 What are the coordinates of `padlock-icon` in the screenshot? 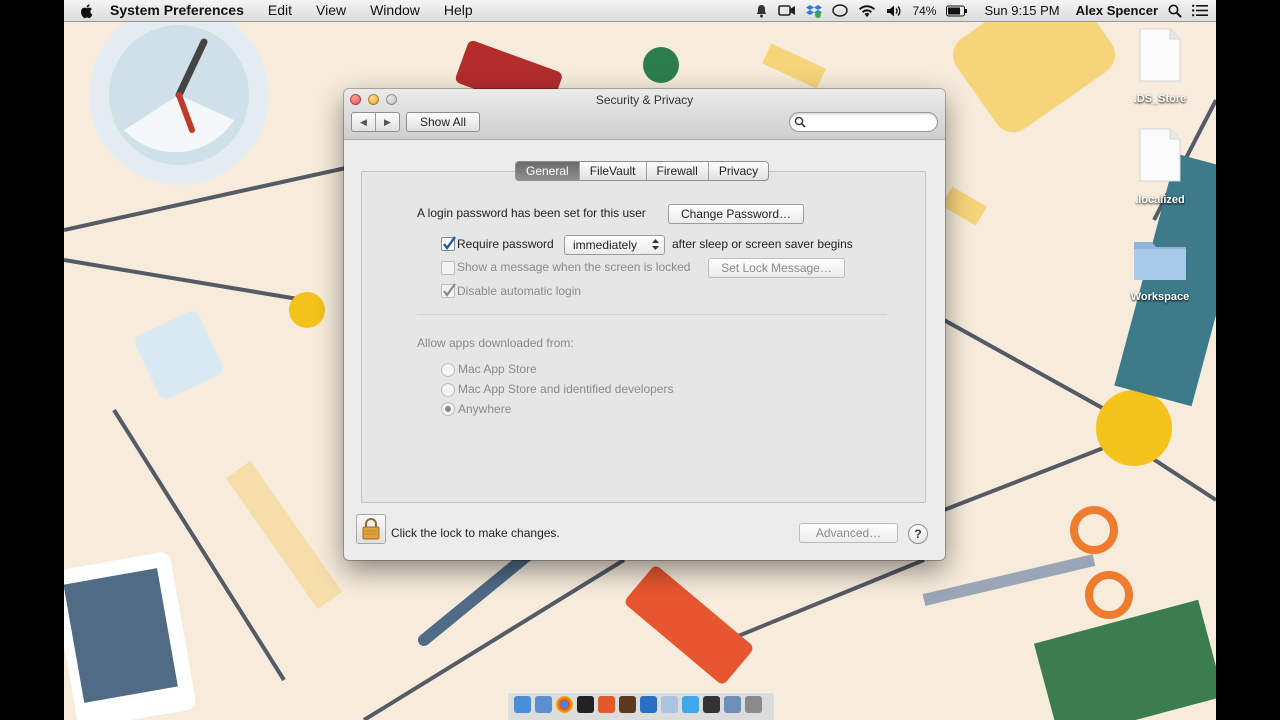 It's located at (371, 529).